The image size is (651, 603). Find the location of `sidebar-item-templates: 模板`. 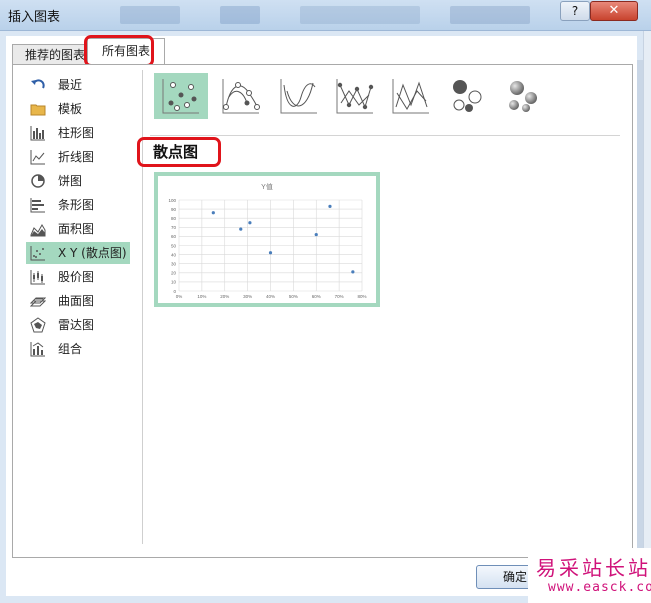

sidebar-item-templates: 模板 is located at coordinates (78, 109).